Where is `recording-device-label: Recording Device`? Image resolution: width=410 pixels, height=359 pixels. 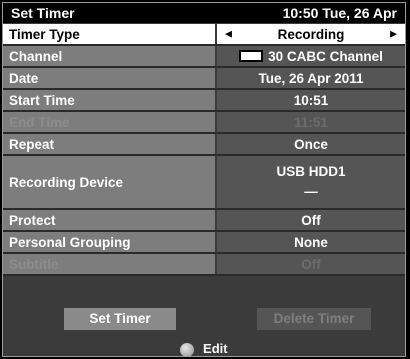
recording-device-label: Recording Device is located at coordinates (109, 182).